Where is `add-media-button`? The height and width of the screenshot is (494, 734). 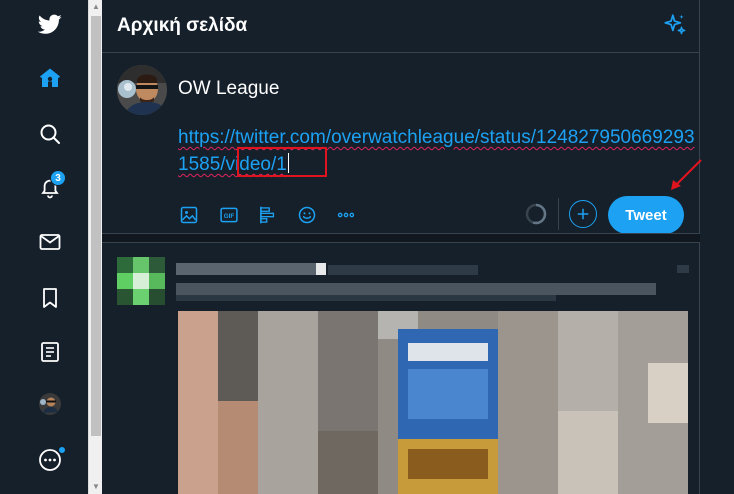
add-media-button is located at coordinates (189, 215).